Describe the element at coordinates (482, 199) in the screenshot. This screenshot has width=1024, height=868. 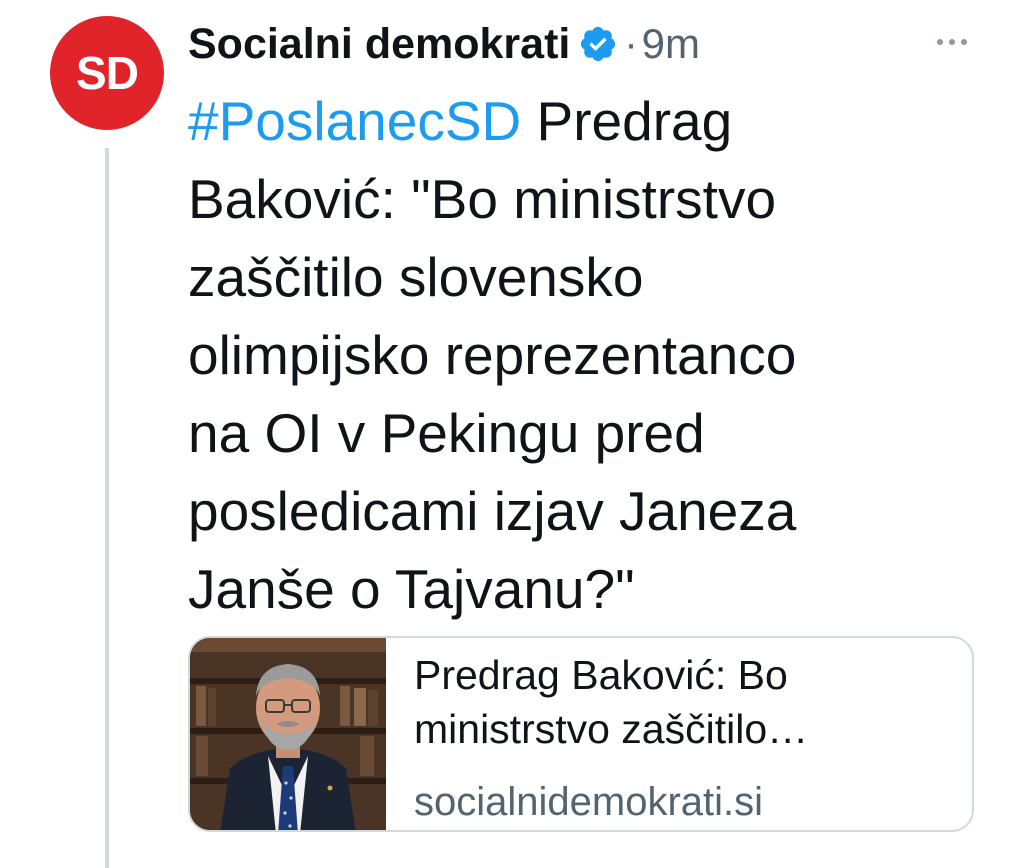
I see `tweet-text-line: Baković: "Bo ministrstvo` at that location.